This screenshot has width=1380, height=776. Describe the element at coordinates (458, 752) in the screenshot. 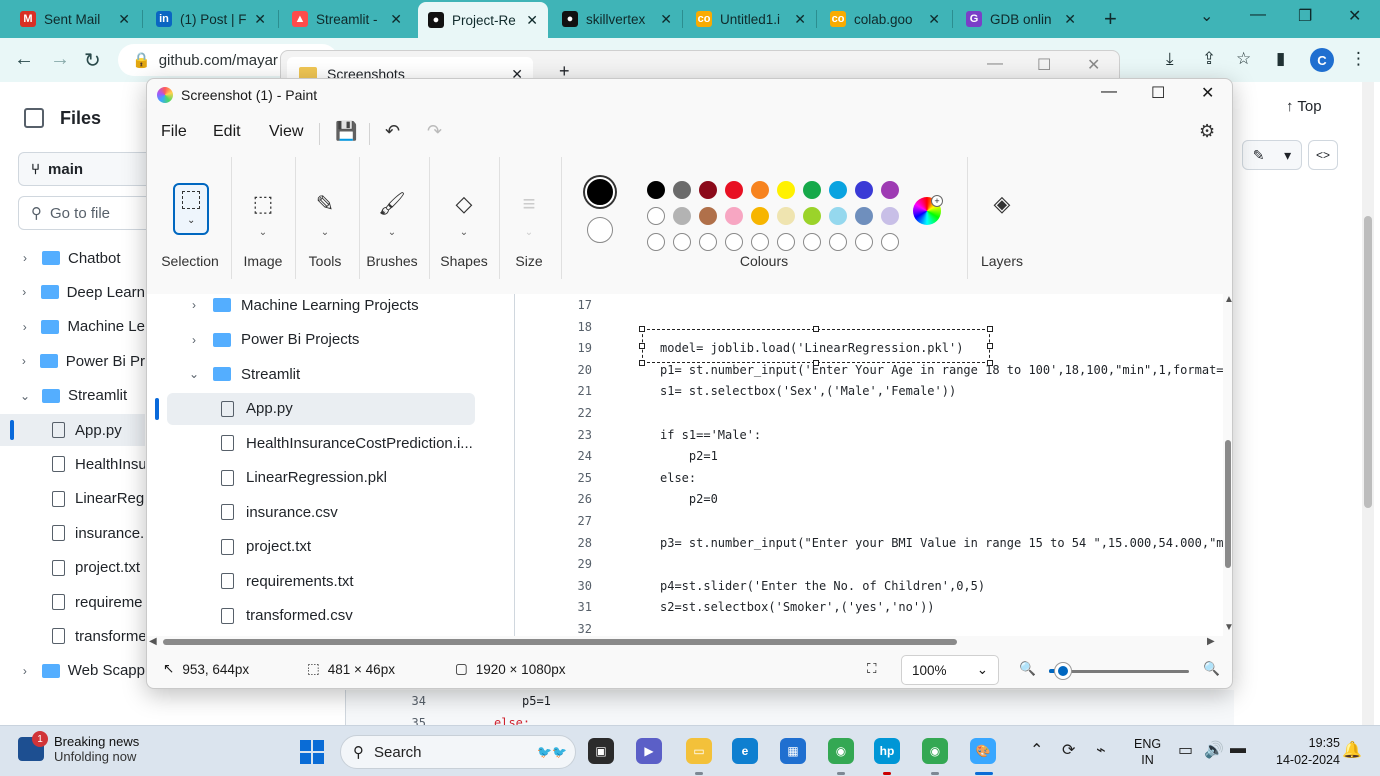

I see `taskbar-search: ⚲ Search 🐦🐦` at that location.